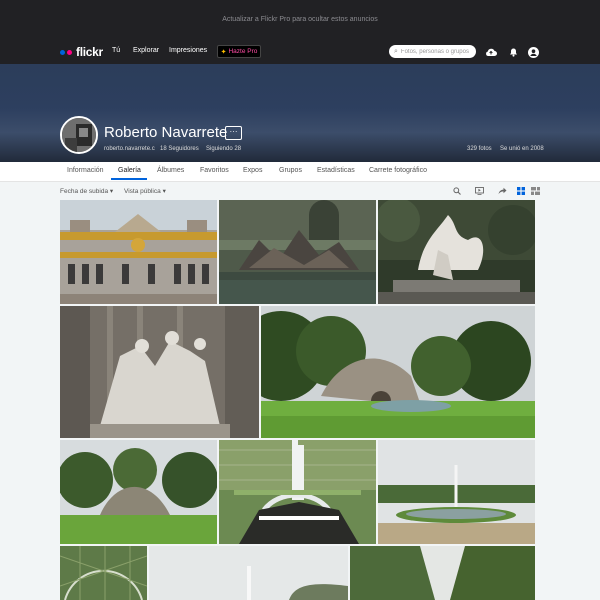  What do you see at coordinates (188, 50) in the screenshot?
I see `nav-link-prints: Impresiones` at bounding box center [188, 50].